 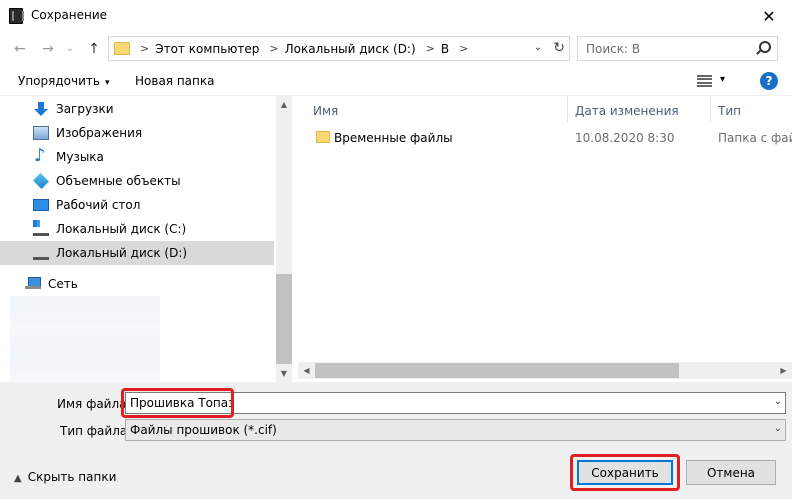 I want to click on sidebar-item-network: Сеть, so click(x=137, y=284).